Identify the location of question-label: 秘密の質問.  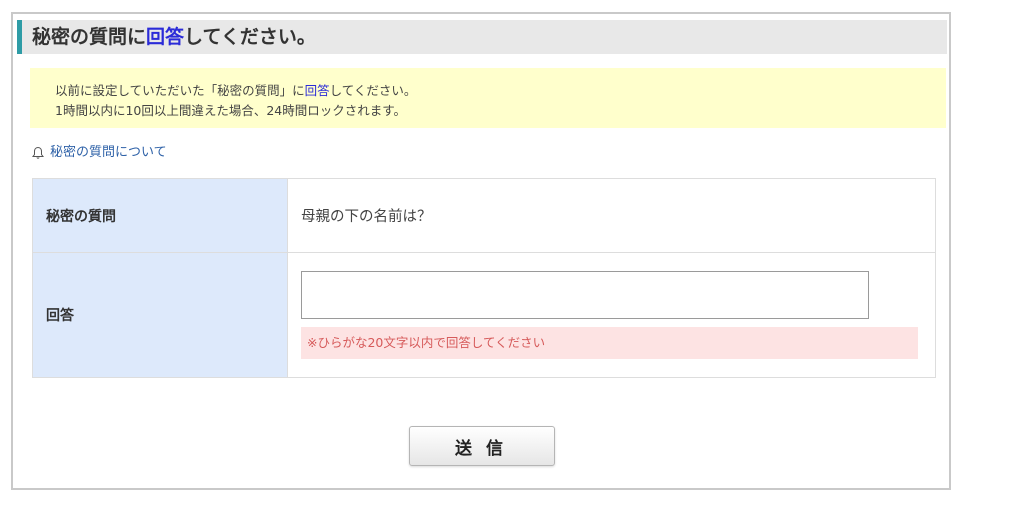
(160, 215).